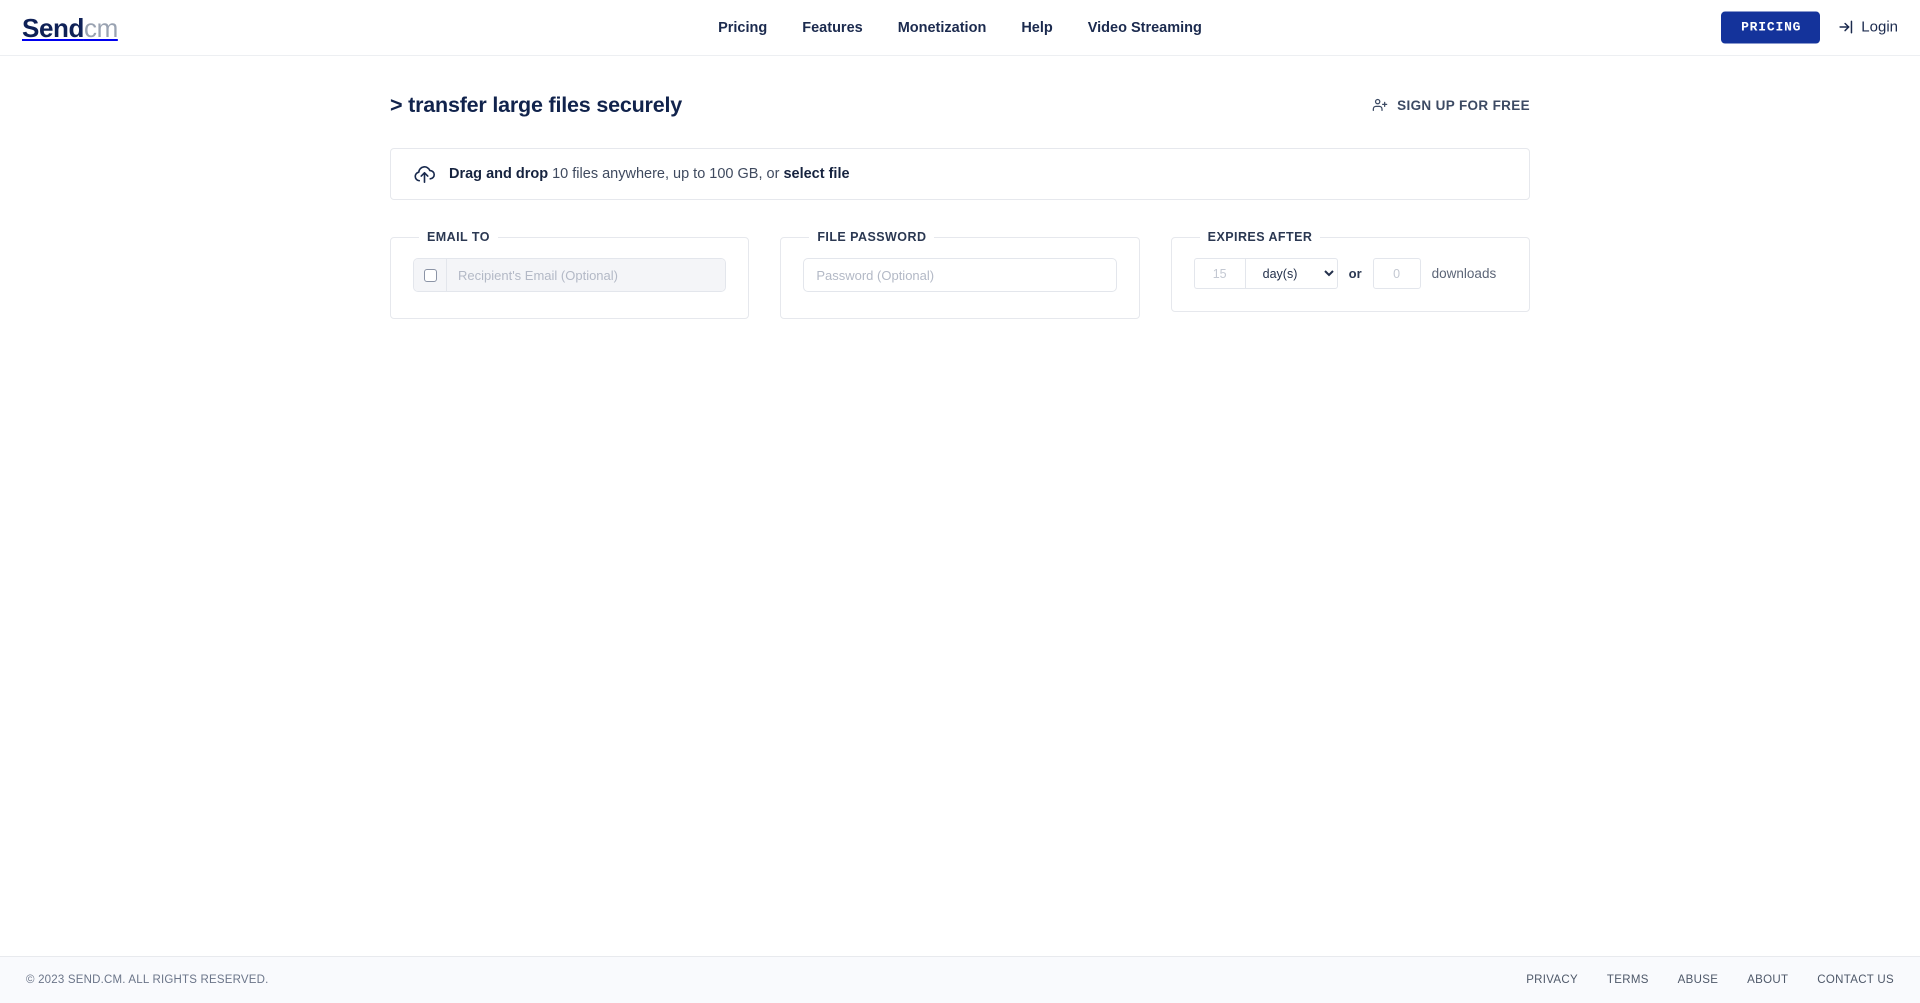 Image resolution: width=1920 pixels, height=1003 pixels. I want to click on footer-link-about: ABOUT, so click(1767, 980).